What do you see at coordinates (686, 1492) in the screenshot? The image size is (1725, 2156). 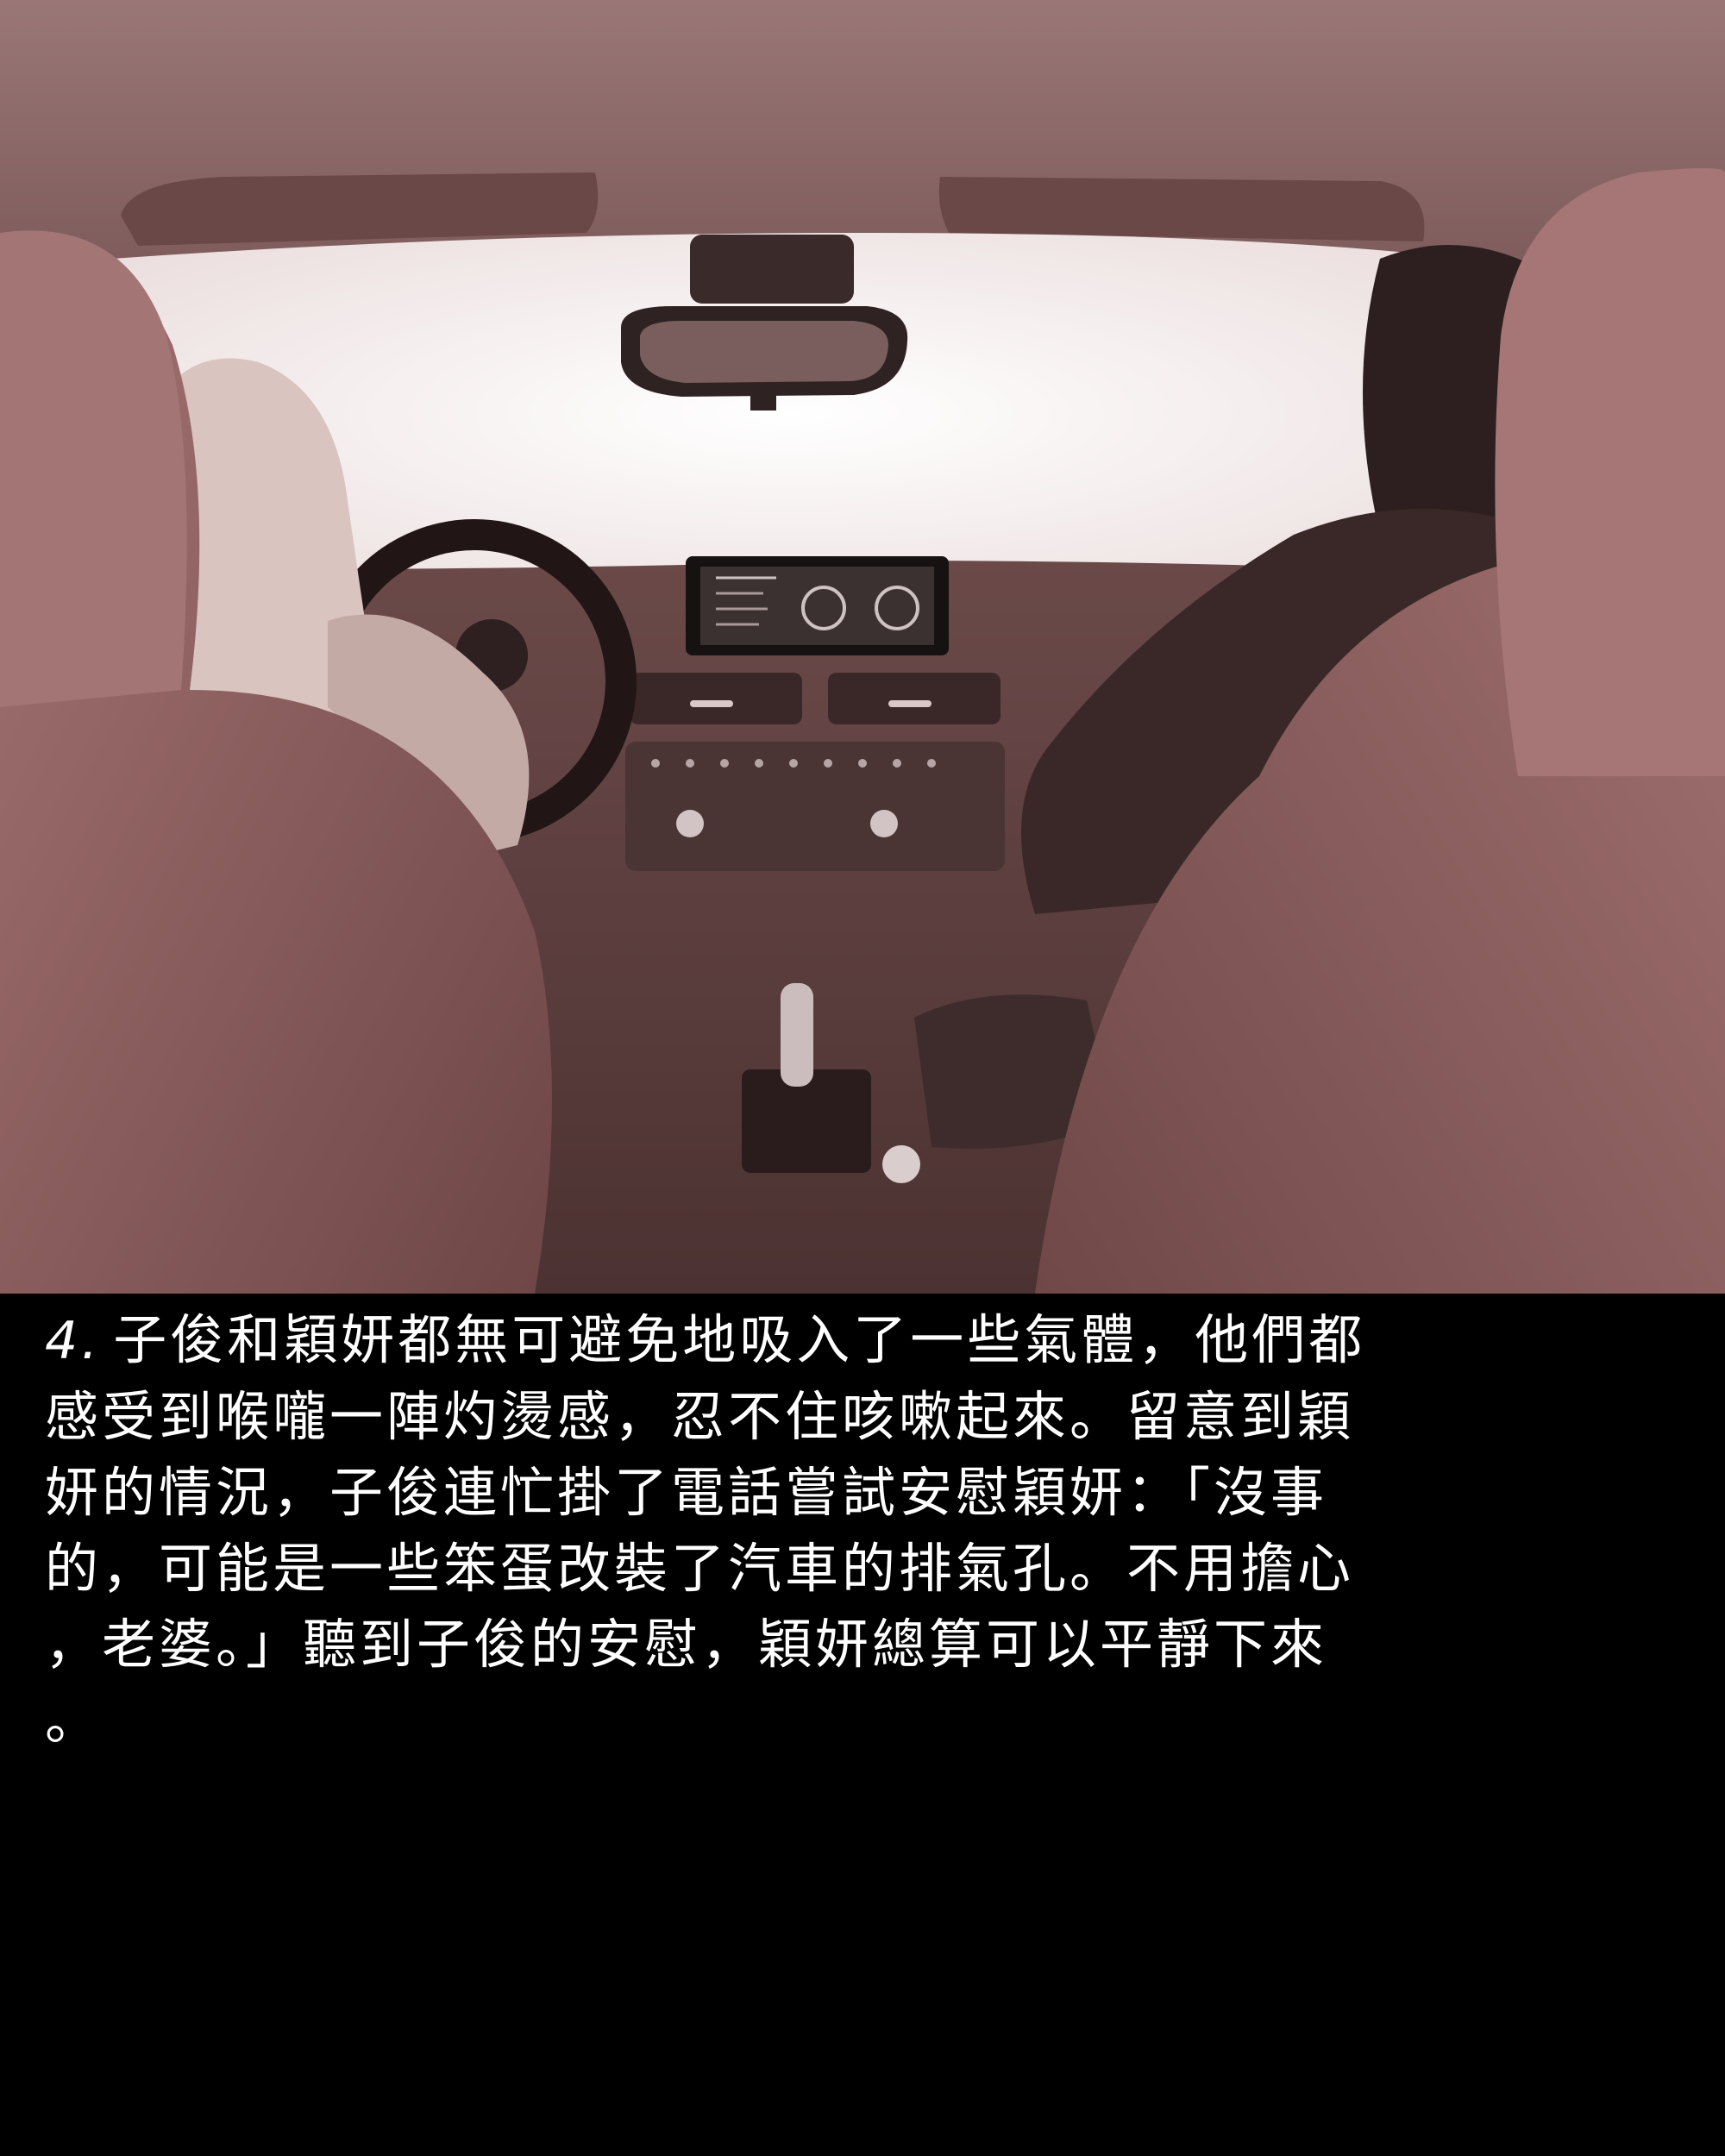 I see `caption-line: 妍的情況，子俊連忙掛了電話嘗試安慰穎妍：「沒事` at bounding box center [686, 1492].